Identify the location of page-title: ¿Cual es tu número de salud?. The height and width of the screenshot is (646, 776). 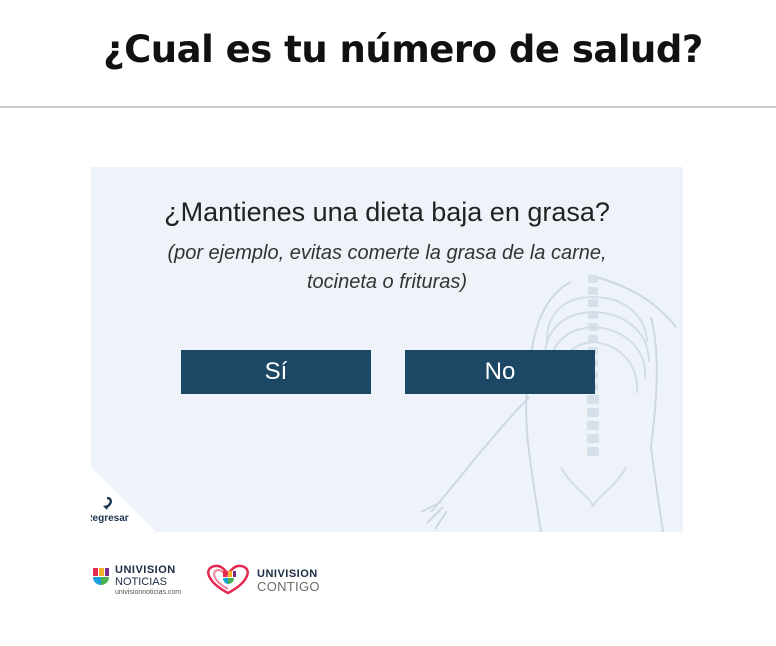
(403, 49).